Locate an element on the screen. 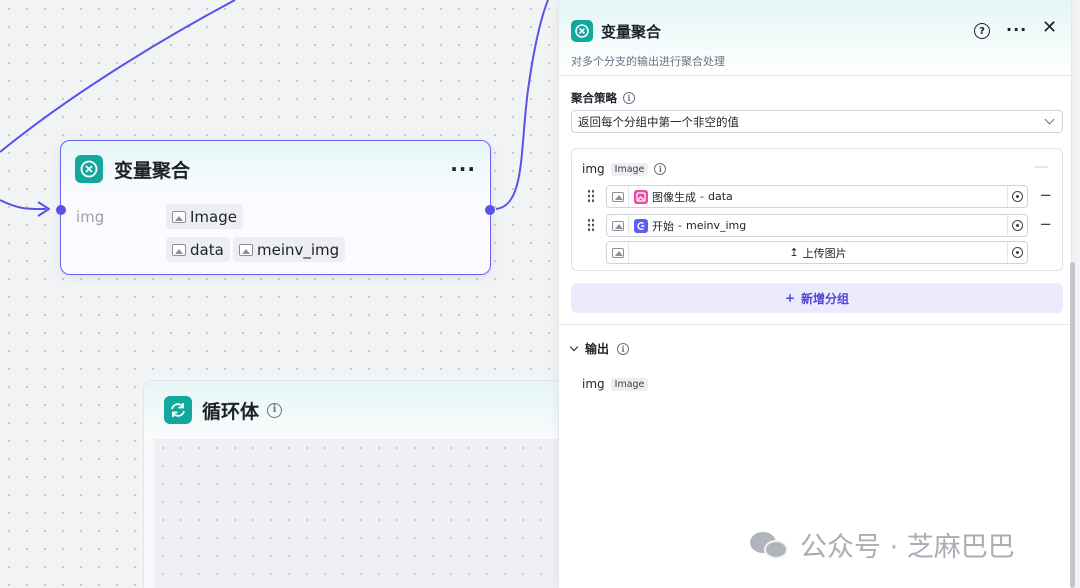 This screenshot has width=1080, height=588. collapse-chevron-icon is located at coordinates (574, 346).